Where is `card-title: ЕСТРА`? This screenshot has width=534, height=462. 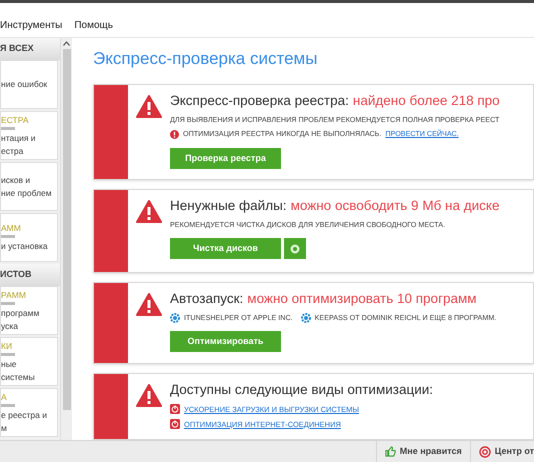 card-title: ЕСТРА is located at coordinates (15, 120).